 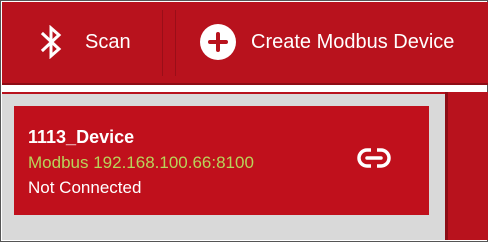 What do you see at coordinates (466, 166) in the screenshot?
I see `side-panel` at bounding box center [466, 166].